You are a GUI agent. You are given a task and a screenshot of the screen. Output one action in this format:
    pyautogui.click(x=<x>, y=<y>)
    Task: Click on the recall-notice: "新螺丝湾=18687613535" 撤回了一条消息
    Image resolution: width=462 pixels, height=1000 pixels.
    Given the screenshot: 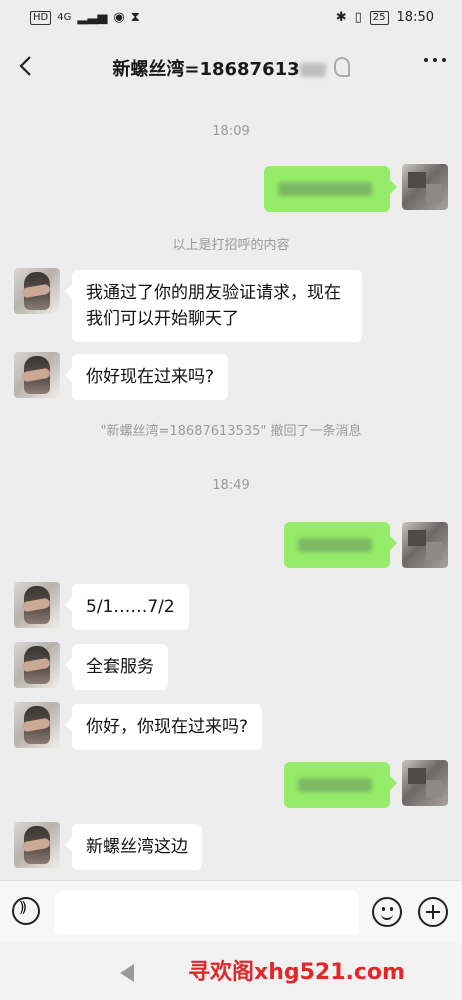 What is the action you would take?
    pyautogui.click(x=231, y=431)
    